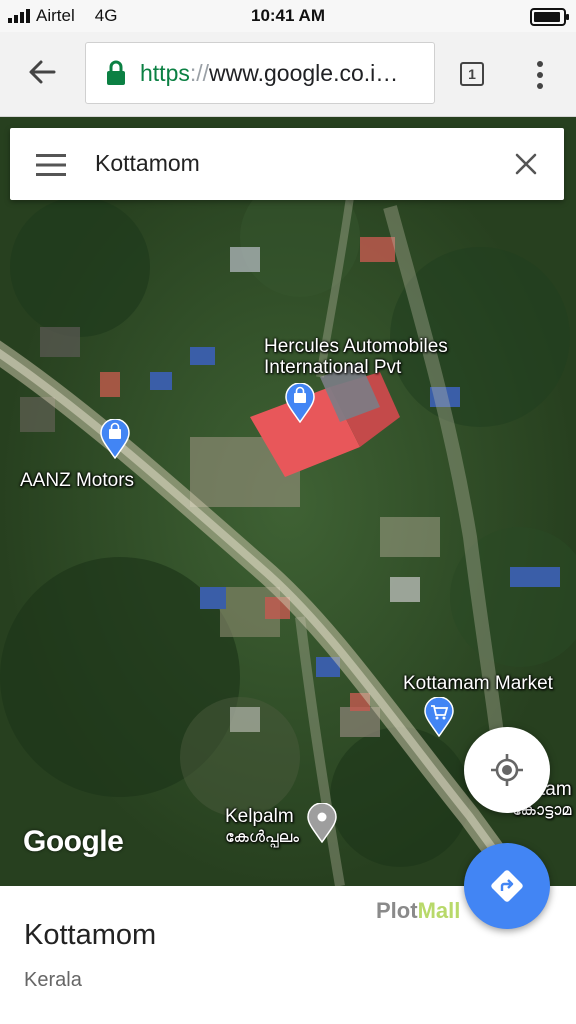 The width and height of the screenshot is (576, 1024). What do you see at coordinates (147, 163) in the screenshot?
I see `search-query: Kottamom` at bounding box center [147, 163].